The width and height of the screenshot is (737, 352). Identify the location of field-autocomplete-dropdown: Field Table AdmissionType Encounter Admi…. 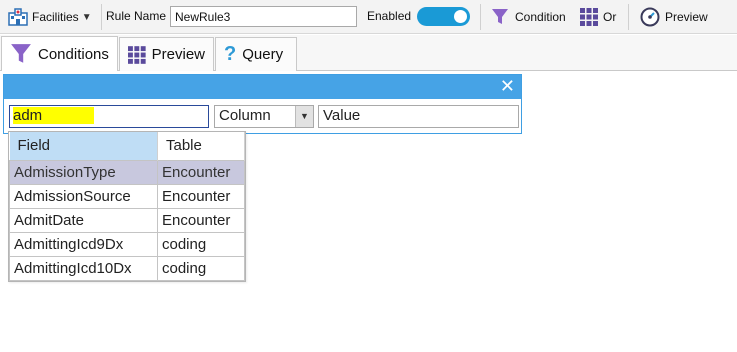
(127, 206).